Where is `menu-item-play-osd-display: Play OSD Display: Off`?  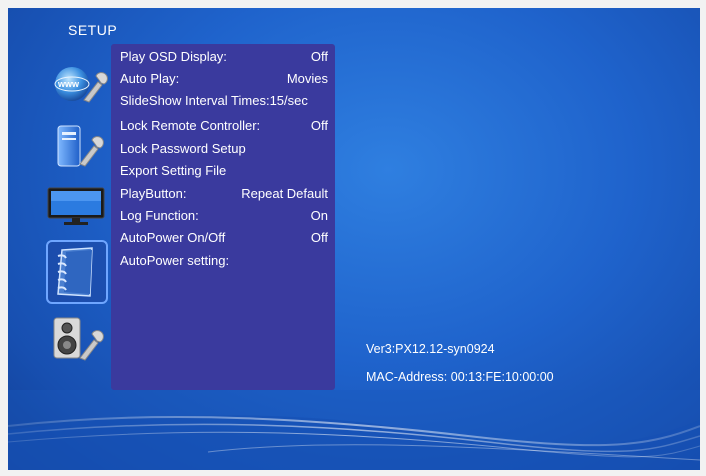 menu-item-play-osd-display: Play OSD Display: Off is located at coordinates (224, 57).